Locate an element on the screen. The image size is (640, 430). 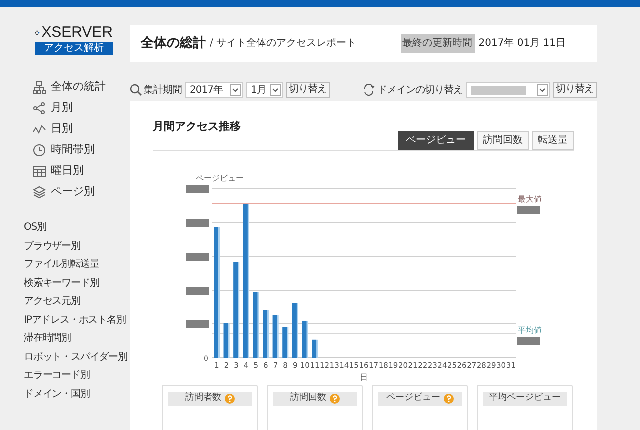
stat-label: 平均ページビュー is located at coordinates (525, 398).